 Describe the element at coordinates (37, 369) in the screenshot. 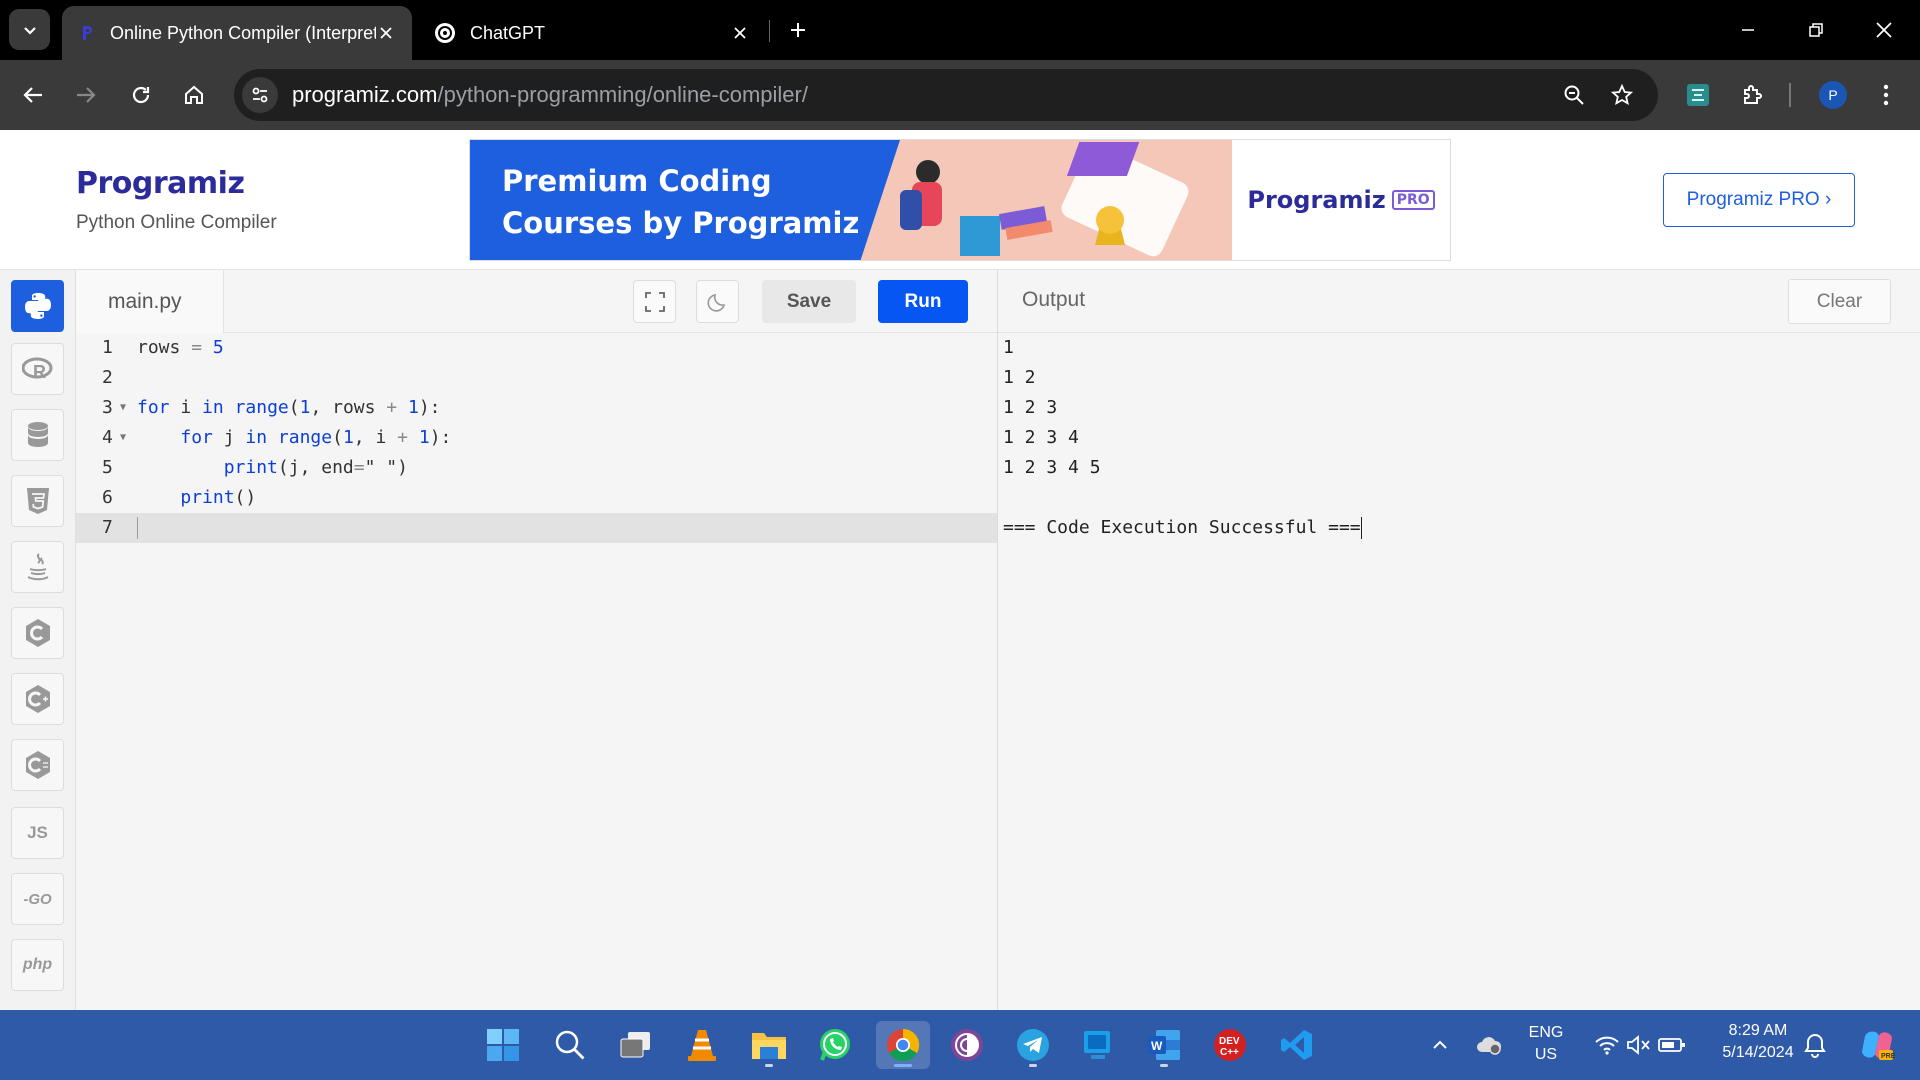

I see `lang-r: R` at that location.